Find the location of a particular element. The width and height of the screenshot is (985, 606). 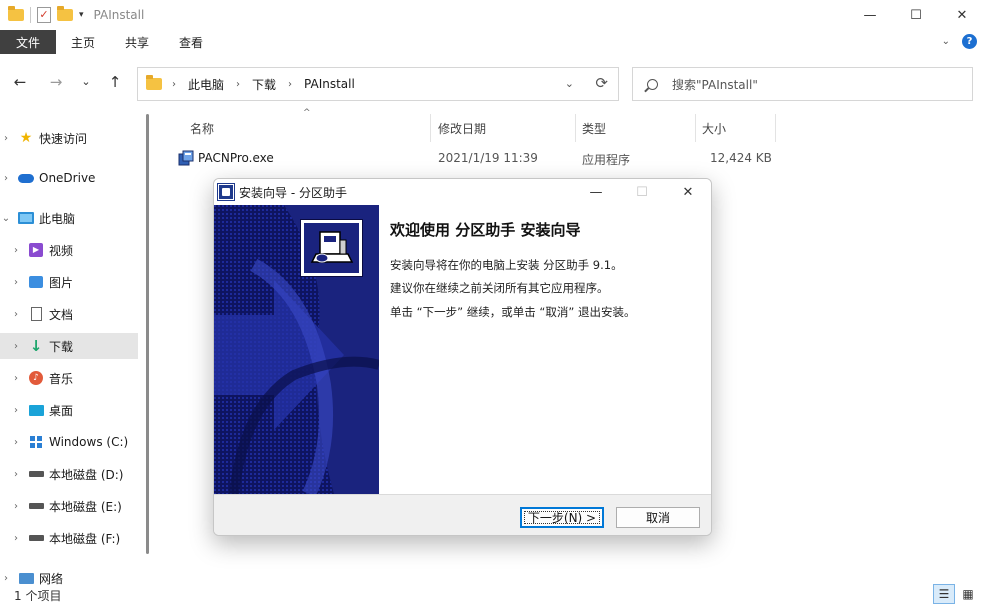

forward-button: → is located at coordinates (56, 82).